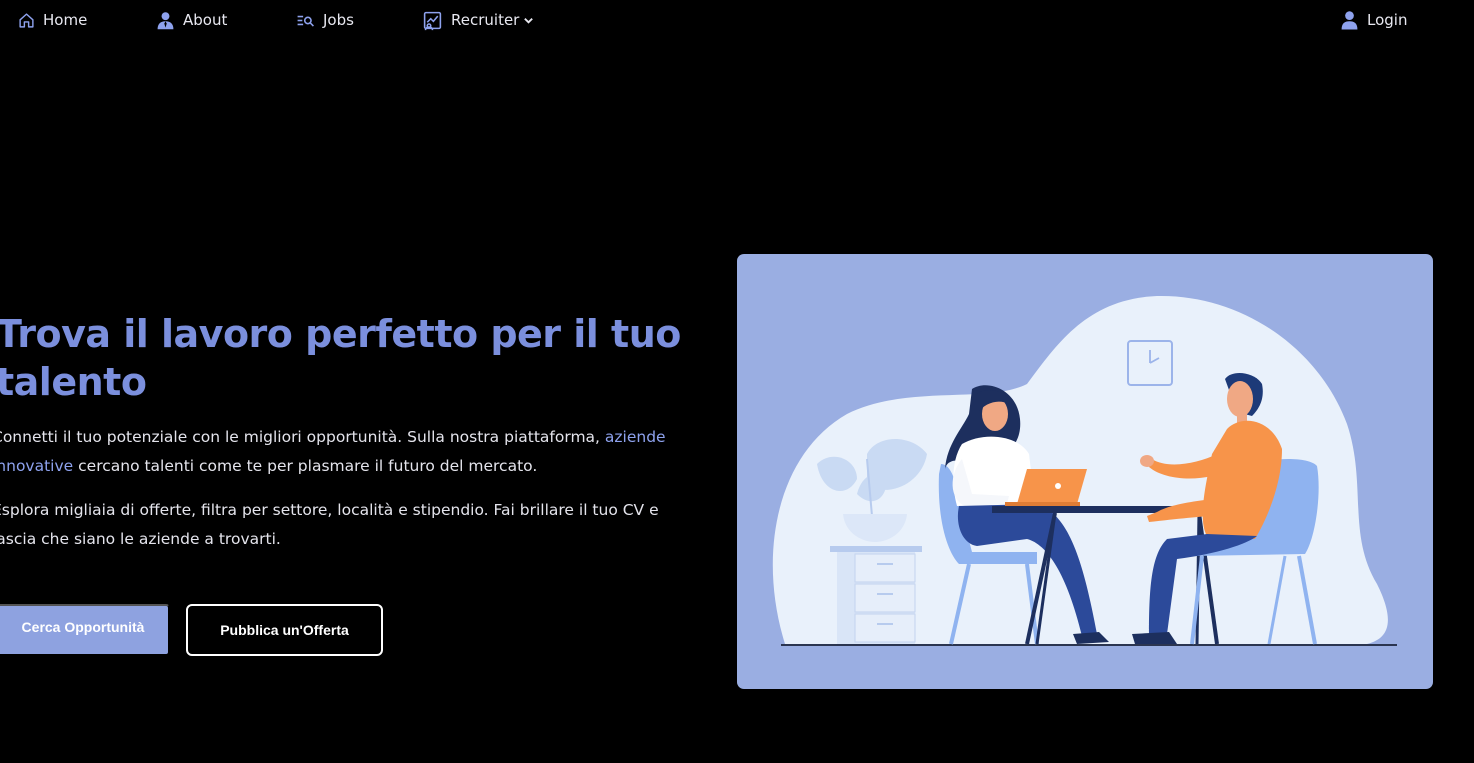  Describe the element at coordinates (1349, 20) in the screenshot. I see `user-icon` at that location.